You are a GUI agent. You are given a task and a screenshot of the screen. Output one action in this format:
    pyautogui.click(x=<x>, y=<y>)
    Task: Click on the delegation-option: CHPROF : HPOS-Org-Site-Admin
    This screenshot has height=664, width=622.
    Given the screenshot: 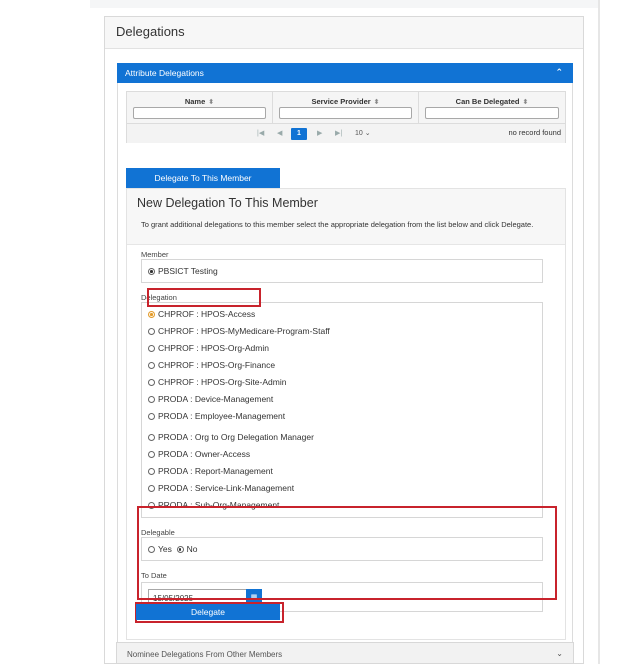 What is the action you would take?
    pyautogui.click(x=217, y=382)
    